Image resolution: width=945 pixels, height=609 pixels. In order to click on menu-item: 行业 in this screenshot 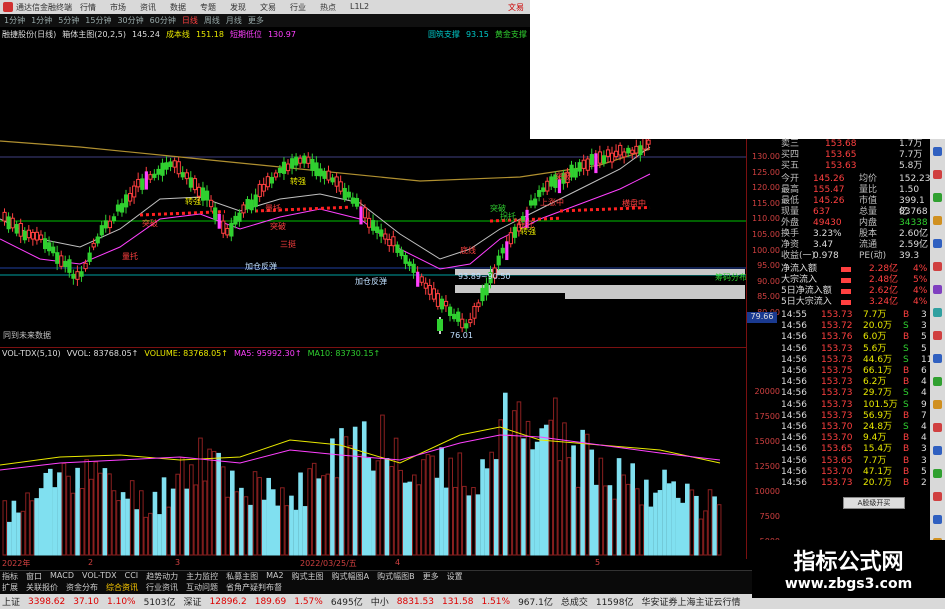, I will do `click(298, 7)`.